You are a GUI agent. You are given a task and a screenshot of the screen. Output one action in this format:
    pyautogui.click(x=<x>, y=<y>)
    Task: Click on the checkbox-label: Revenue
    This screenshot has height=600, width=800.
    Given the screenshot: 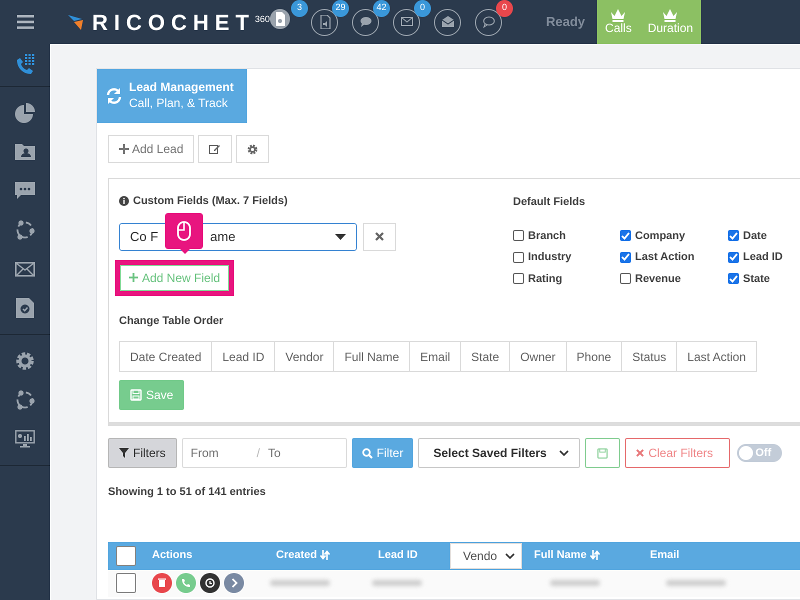 What is the action you would take?
    pyautogui.click(x=658, y=279)
    